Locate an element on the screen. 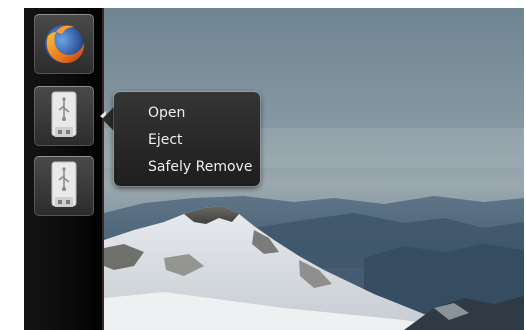 The width and height of the screenshot is (526, 330). firefox-icon is located at coordinates (65, 44).